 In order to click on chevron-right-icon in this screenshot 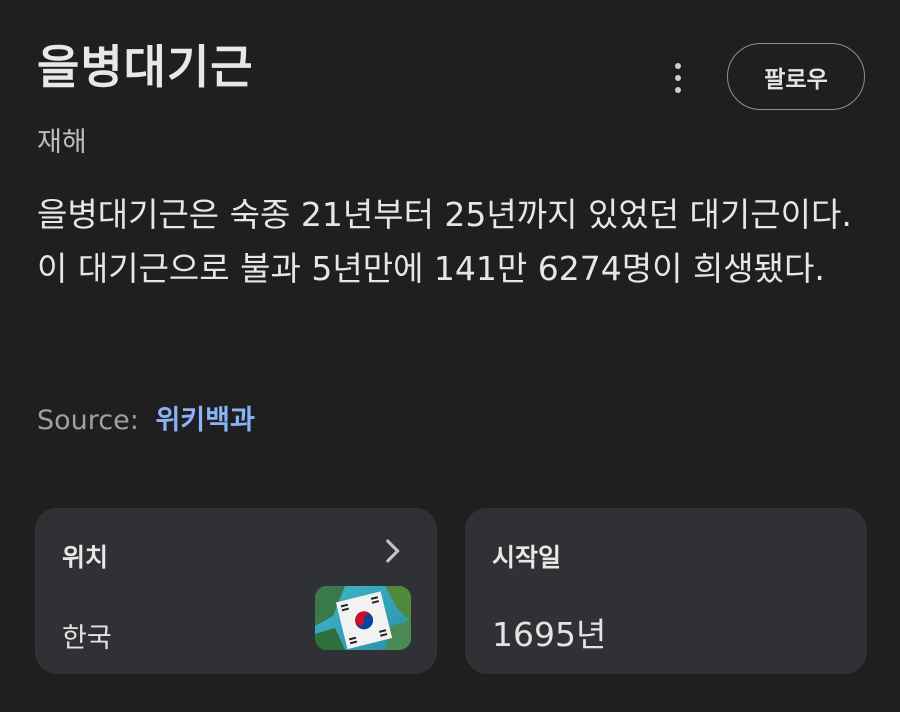, I will do `click(393, 551)`.